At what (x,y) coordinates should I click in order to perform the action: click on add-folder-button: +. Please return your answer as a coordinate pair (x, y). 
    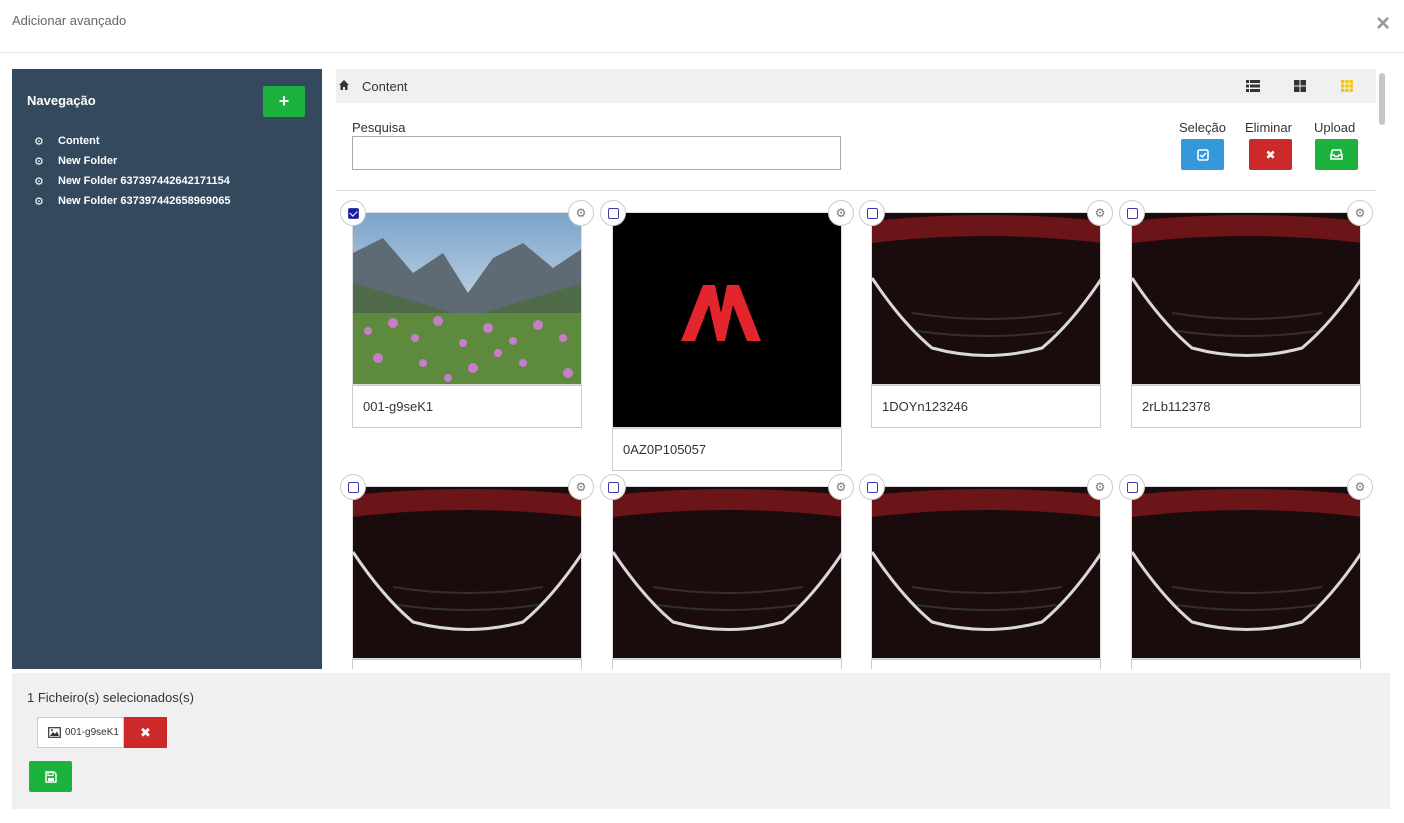
    Looking at the image, I should click on (284, 101).